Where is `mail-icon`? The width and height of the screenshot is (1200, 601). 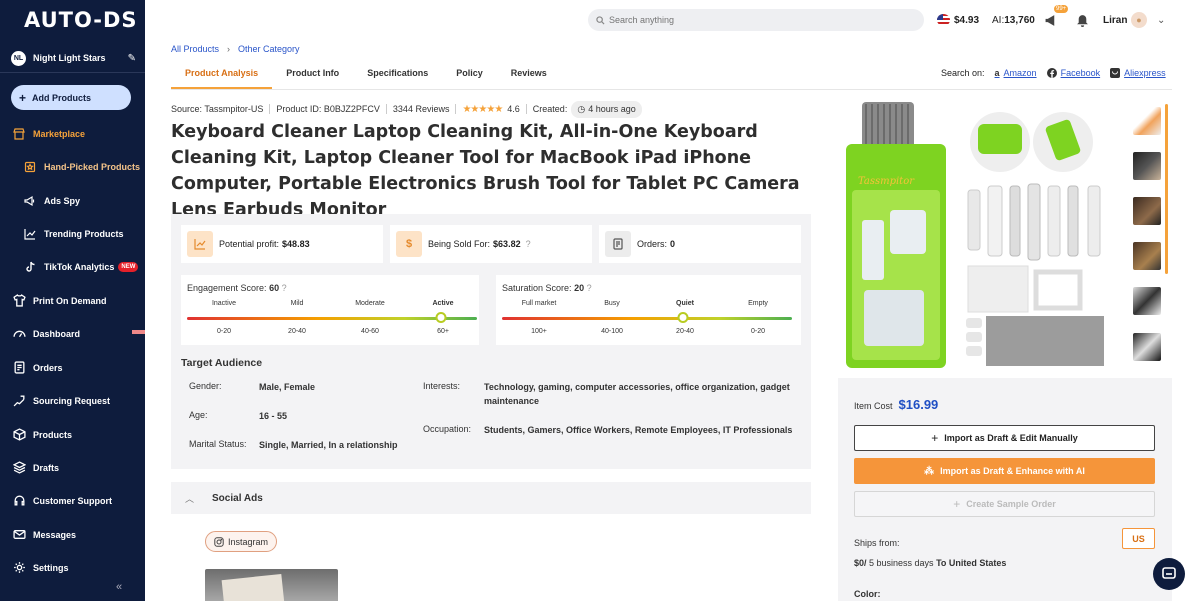
mail-icon is located at coordinates (19, 535).